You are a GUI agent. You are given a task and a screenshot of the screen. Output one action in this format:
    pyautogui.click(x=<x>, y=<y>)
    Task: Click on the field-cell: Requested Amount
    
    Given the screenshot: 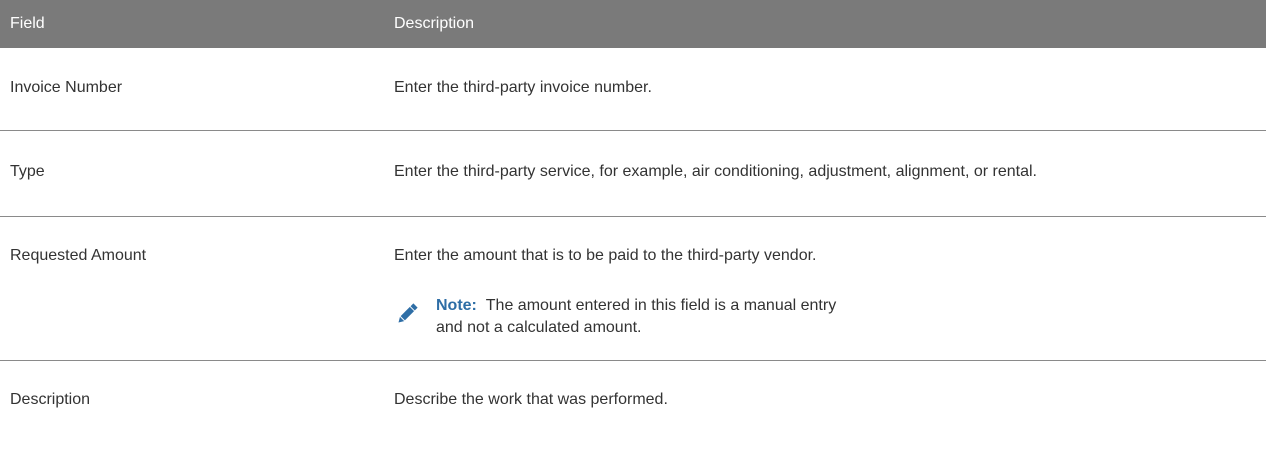 What is the action you would take?
    pyautogui.click(x=78, y=255)
    